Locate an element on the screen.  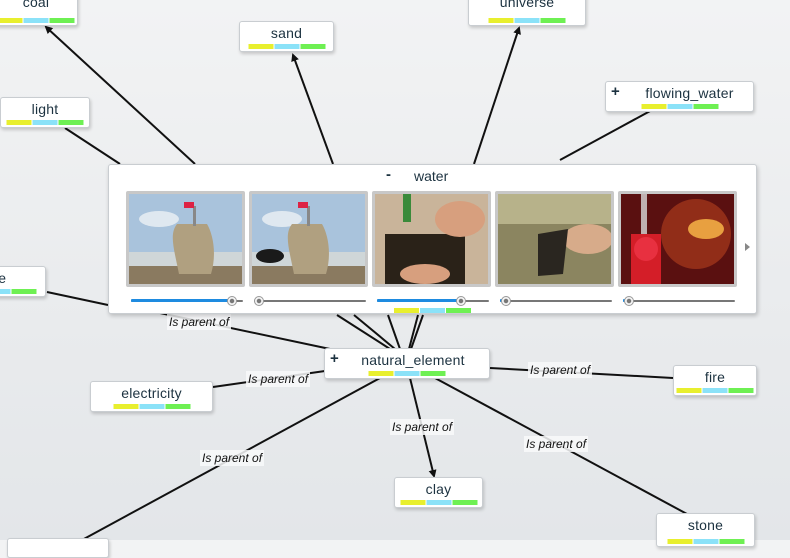
node-flowing-water: + flowing_water is located at coordinates (679, 96).